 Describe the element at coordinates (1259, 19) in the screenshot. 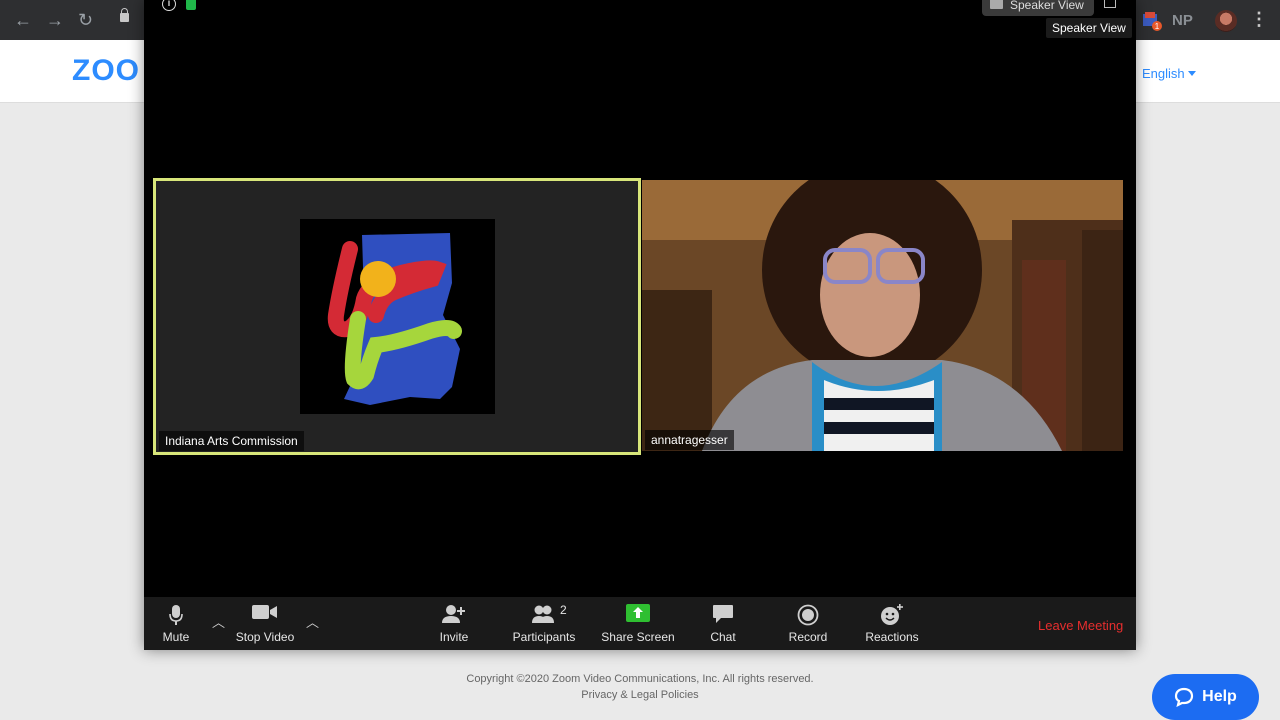

I see `menu-icon: ⋮` at that location.